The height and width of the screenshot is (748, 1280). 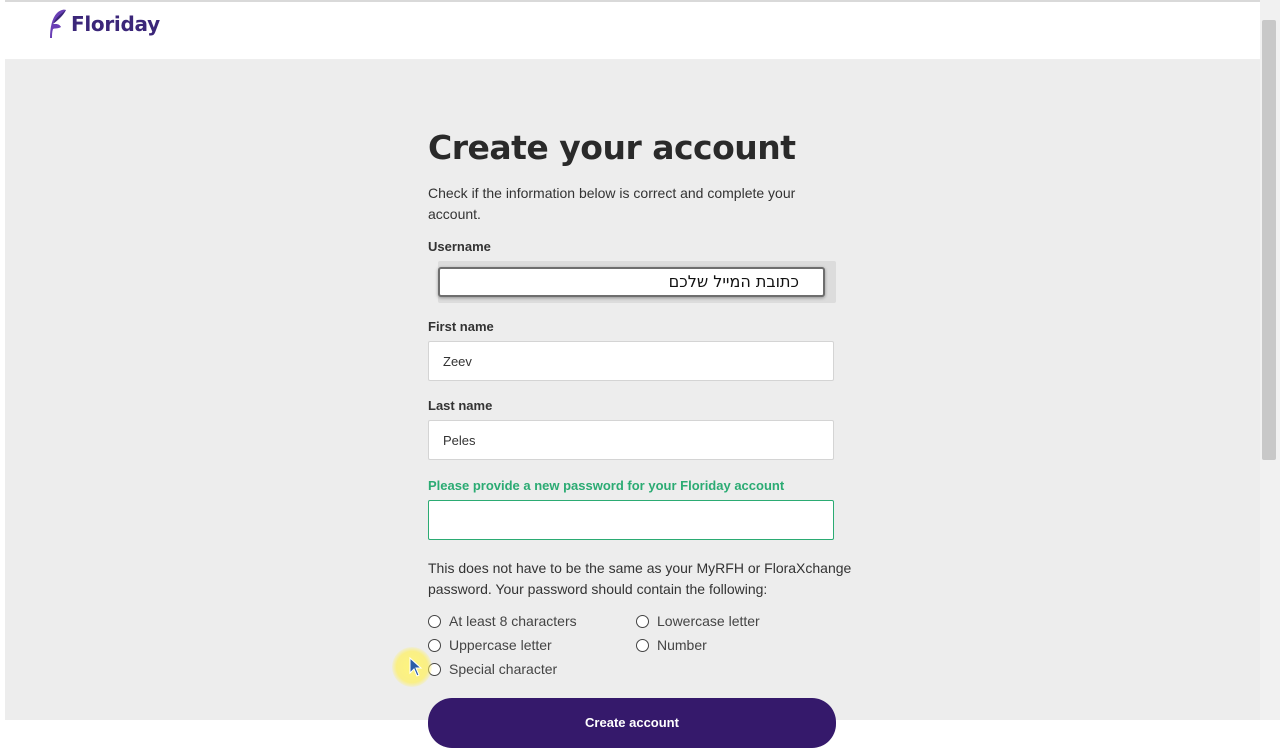 I want to click on requirement-label: At least 8 characters, so click(x=513, y=621).